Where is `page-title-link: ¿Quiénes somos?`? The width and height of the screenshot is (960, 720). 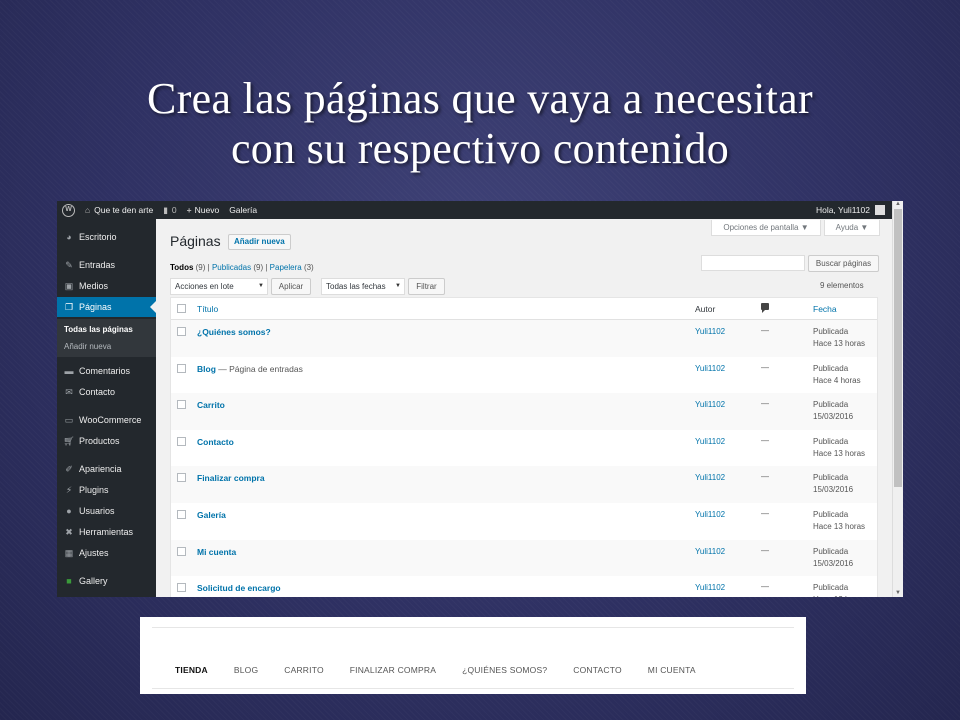 page-title-link: ¿Quiénes somos? is located at coordinates (234, 332).